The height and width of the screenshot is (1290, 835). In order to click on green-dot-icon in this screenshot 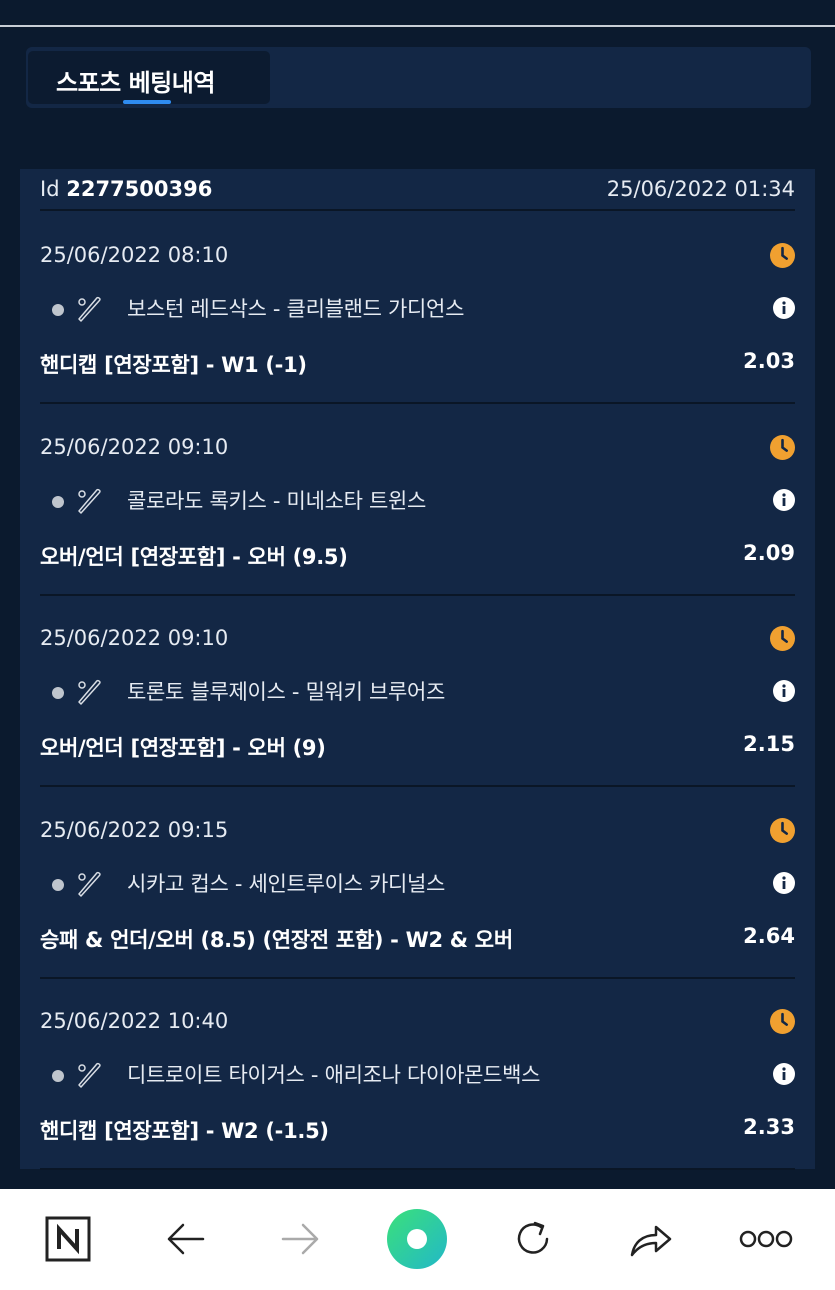, I will do `click(417, 1239)`.